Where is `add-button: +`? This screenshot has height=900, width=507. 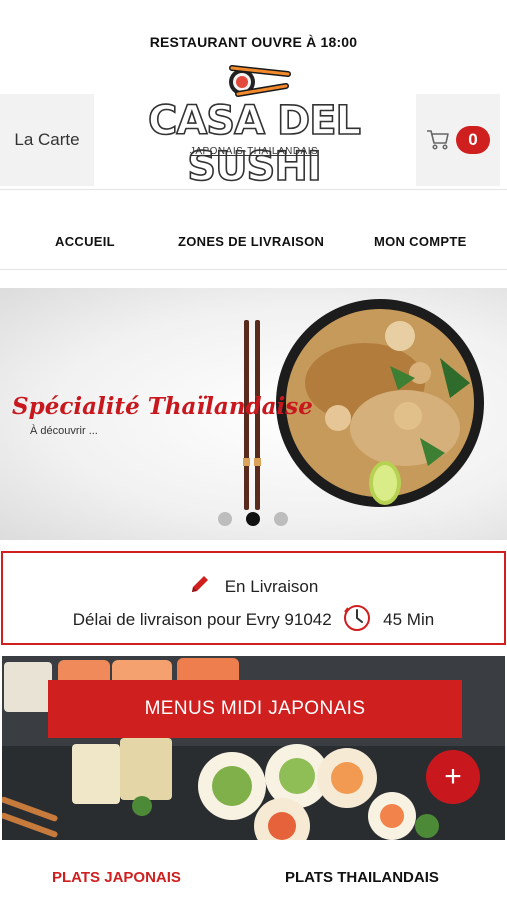 add-button: + is located at coordinates (453, 777).